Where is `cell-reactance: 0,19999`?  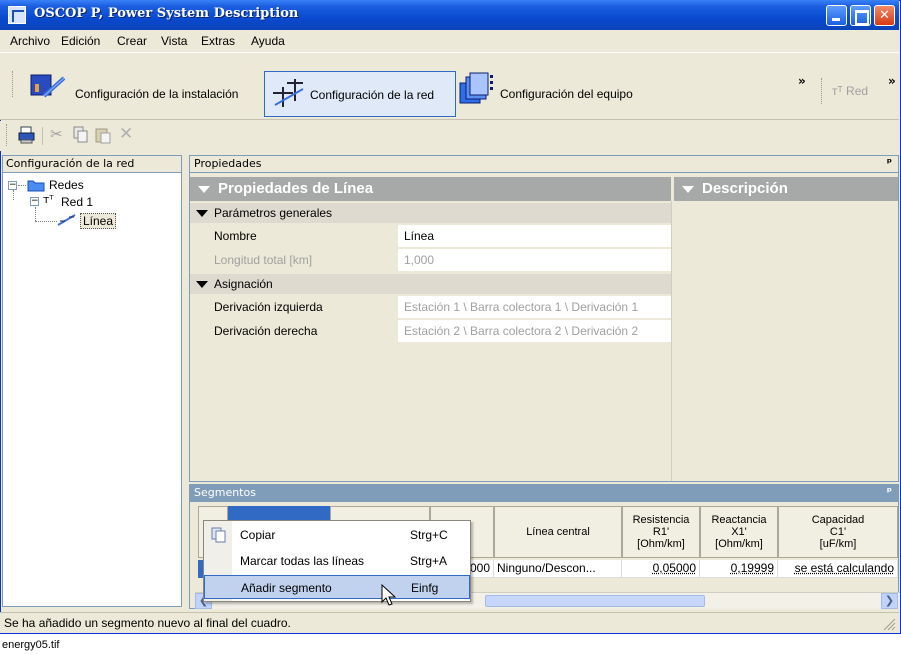
cell-reactance: 0,19999 is located at coordinates (739, 568).